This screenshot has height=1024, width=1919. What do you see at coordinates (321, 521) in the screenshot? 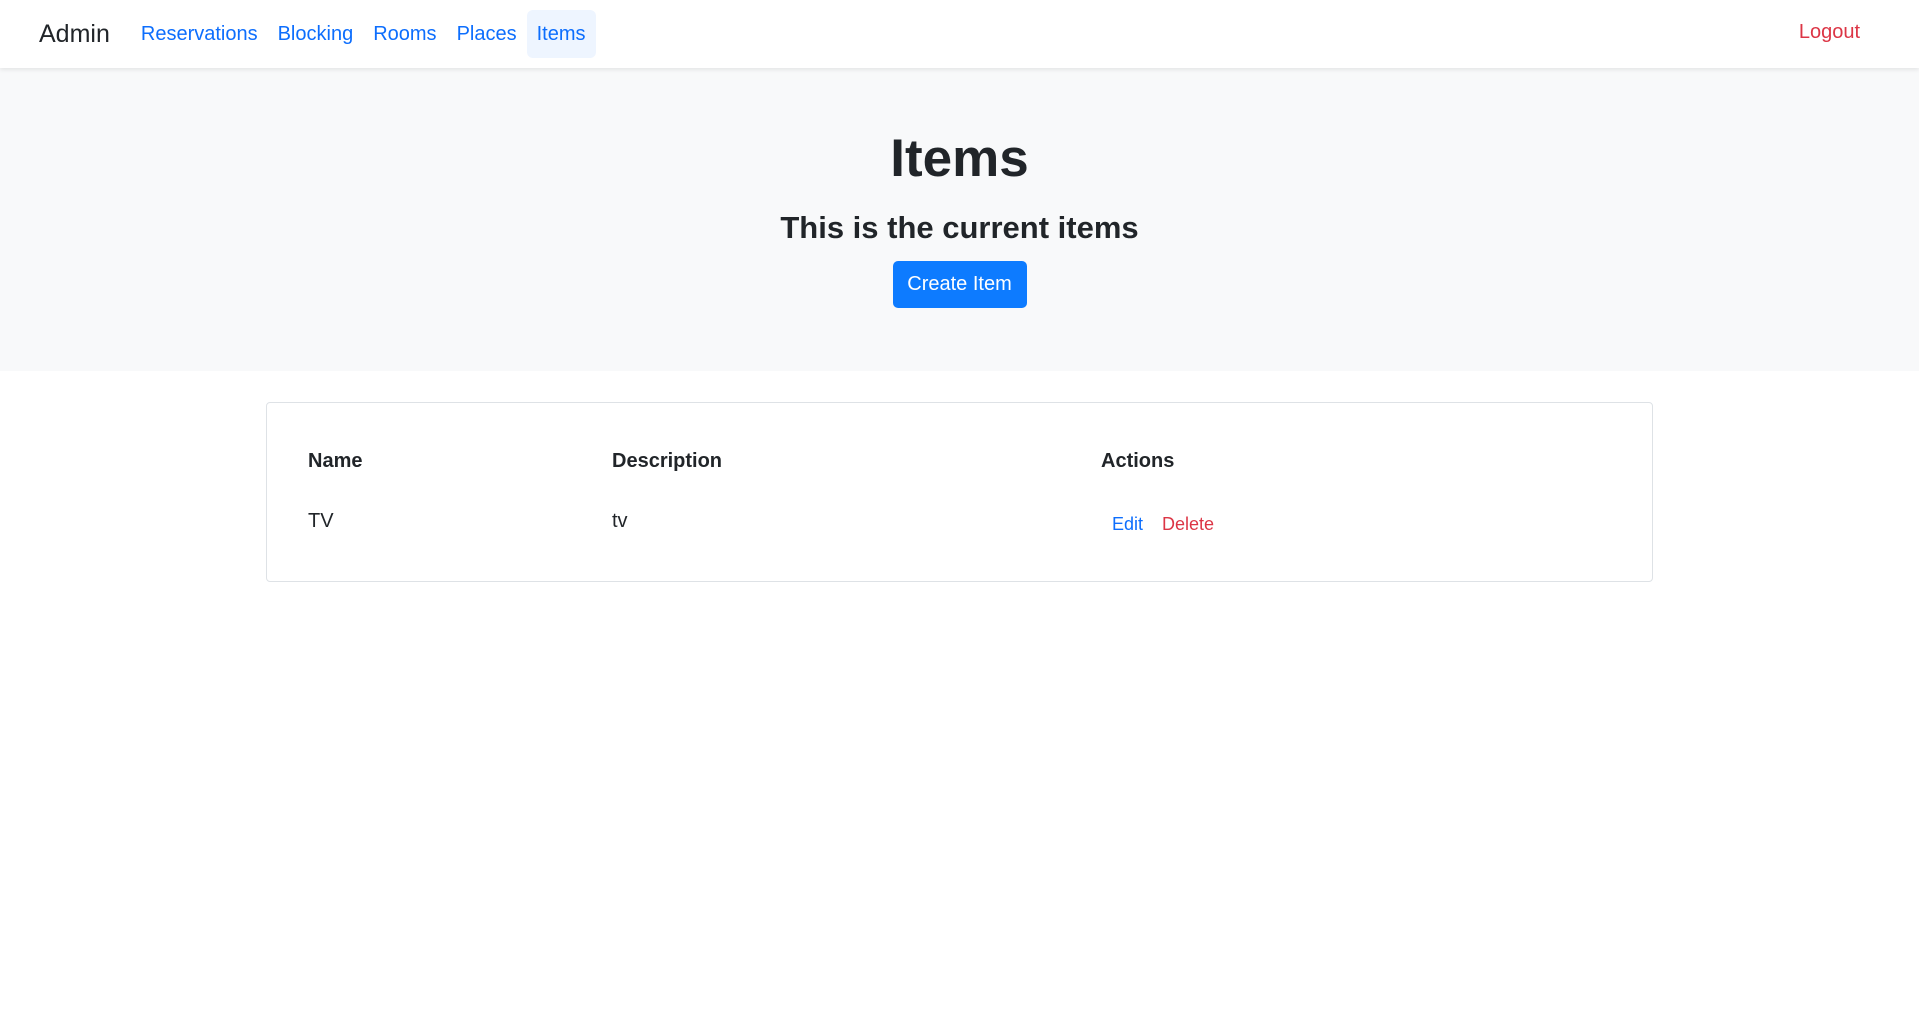
I see `cell-name: TV` at bounding box center [321, 521].